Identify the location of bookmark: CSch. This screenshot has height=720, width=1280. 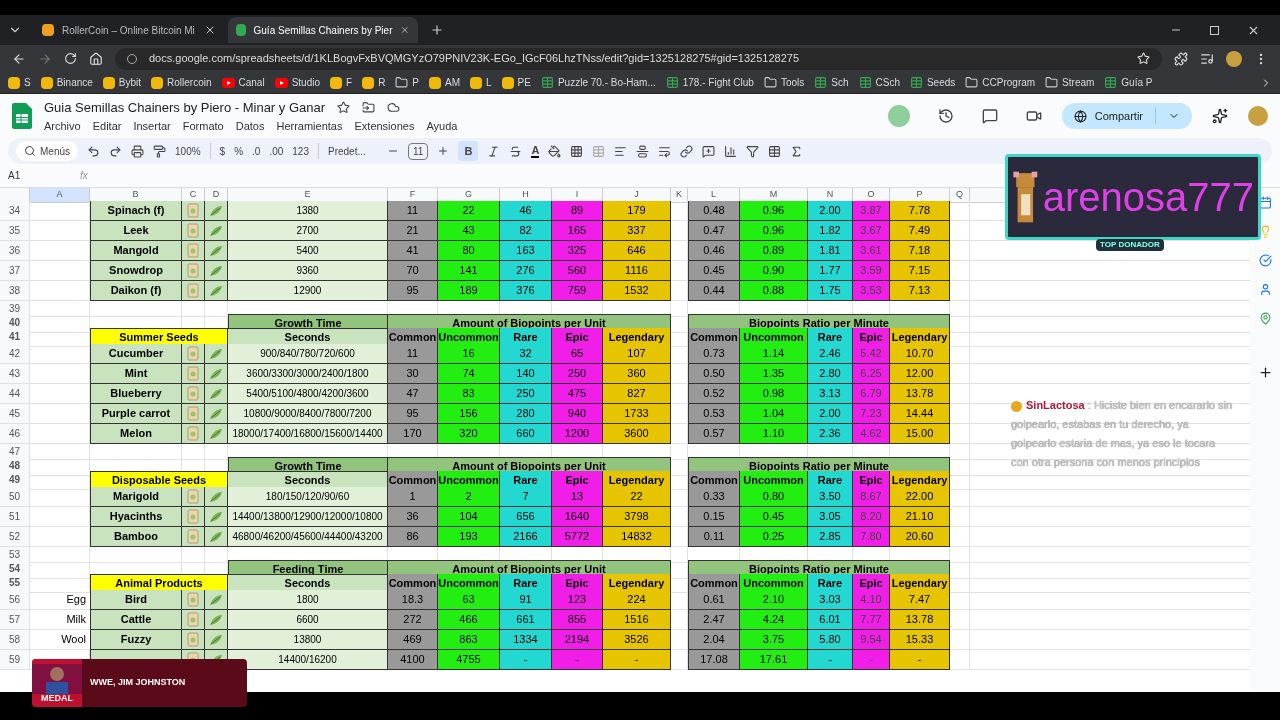
(879, 82).